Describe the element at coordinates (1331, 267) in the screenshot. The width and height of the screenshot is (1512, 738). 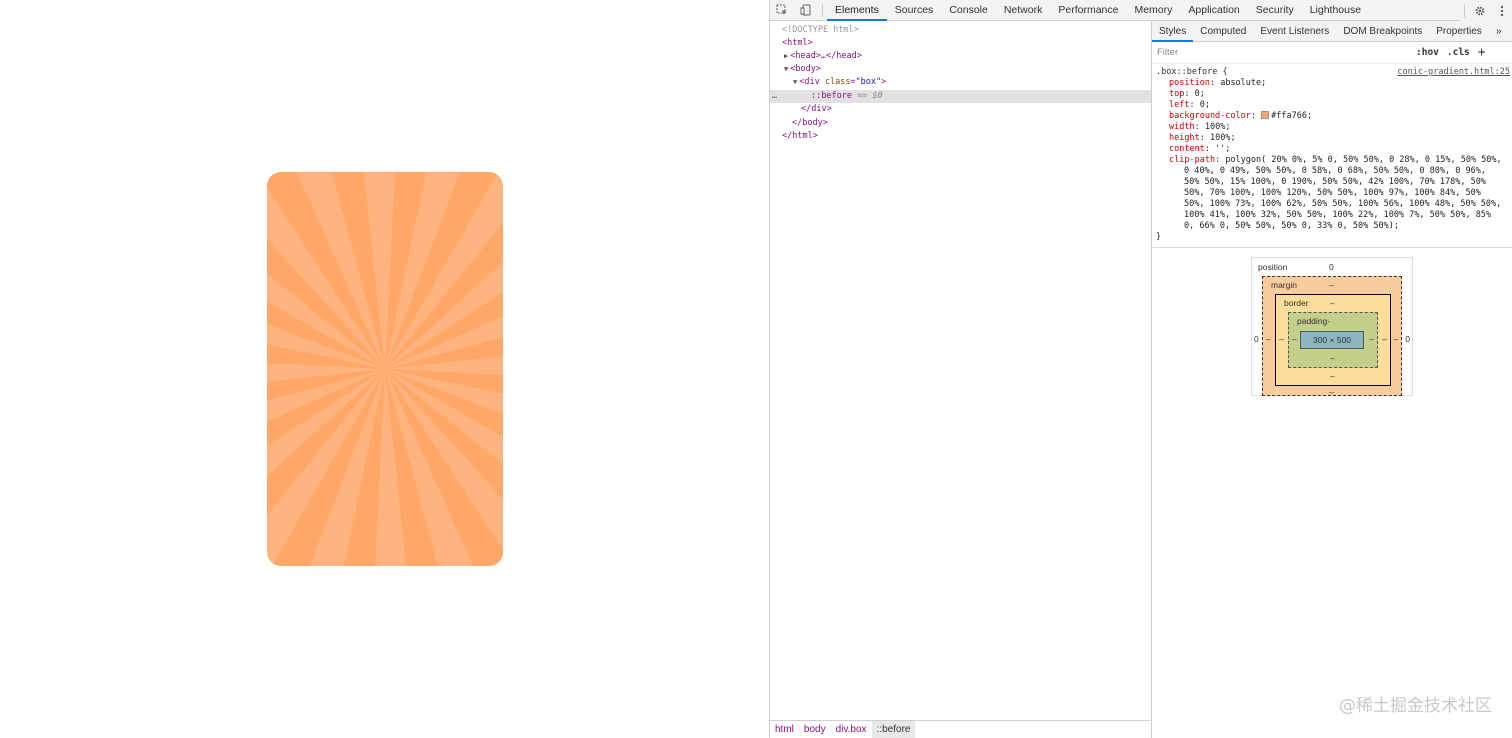
I see `bm-position-value: 0` at that location.